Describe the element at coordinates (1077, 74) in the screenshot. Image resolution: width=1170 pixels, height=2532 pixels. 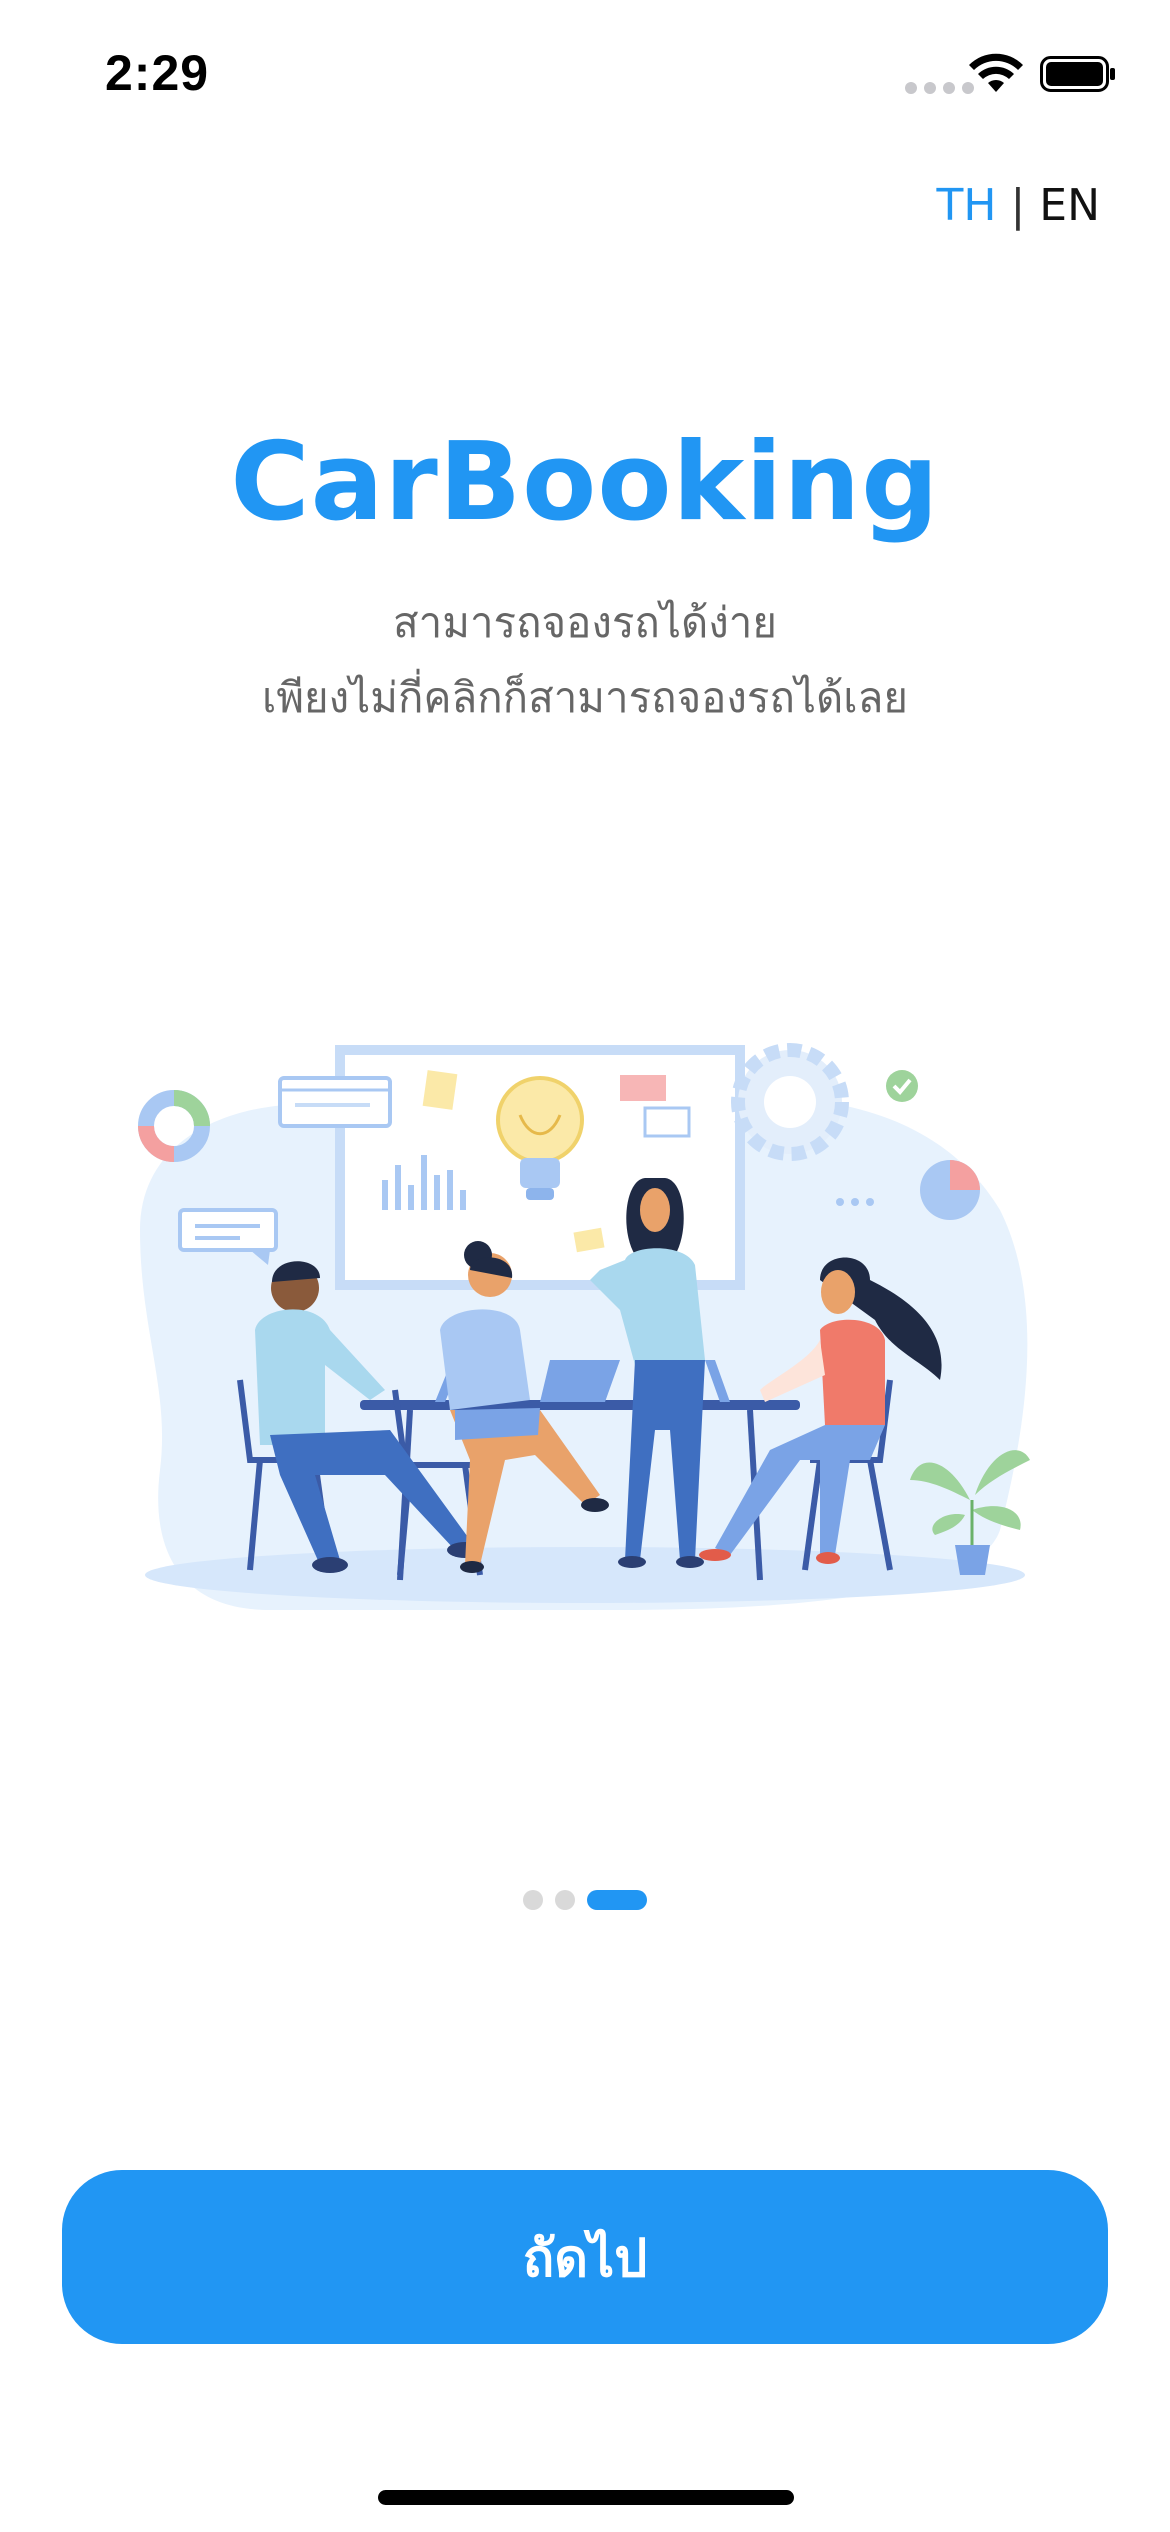
I see `battery-icon` at that location.